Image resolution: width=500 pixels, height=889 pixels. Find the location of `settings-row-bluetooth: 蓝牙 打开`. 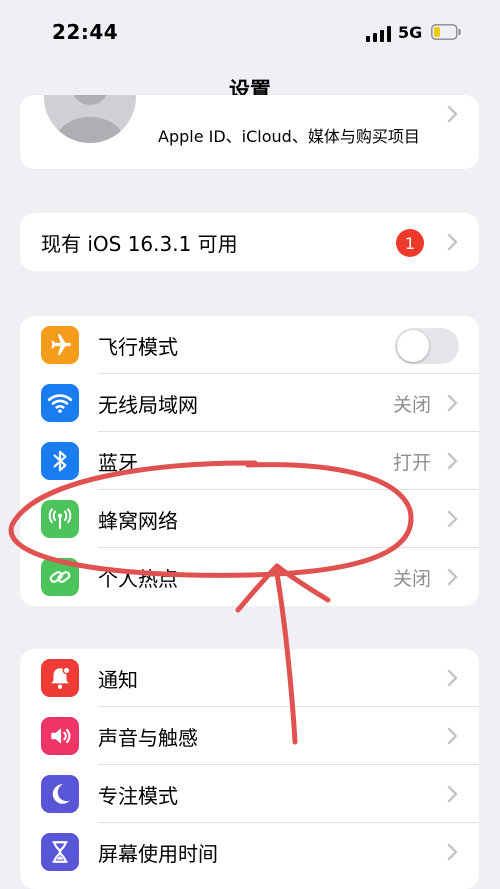

settings-row-bluetooth: 蓝牙 打开 is located at coordinates (249, 461).